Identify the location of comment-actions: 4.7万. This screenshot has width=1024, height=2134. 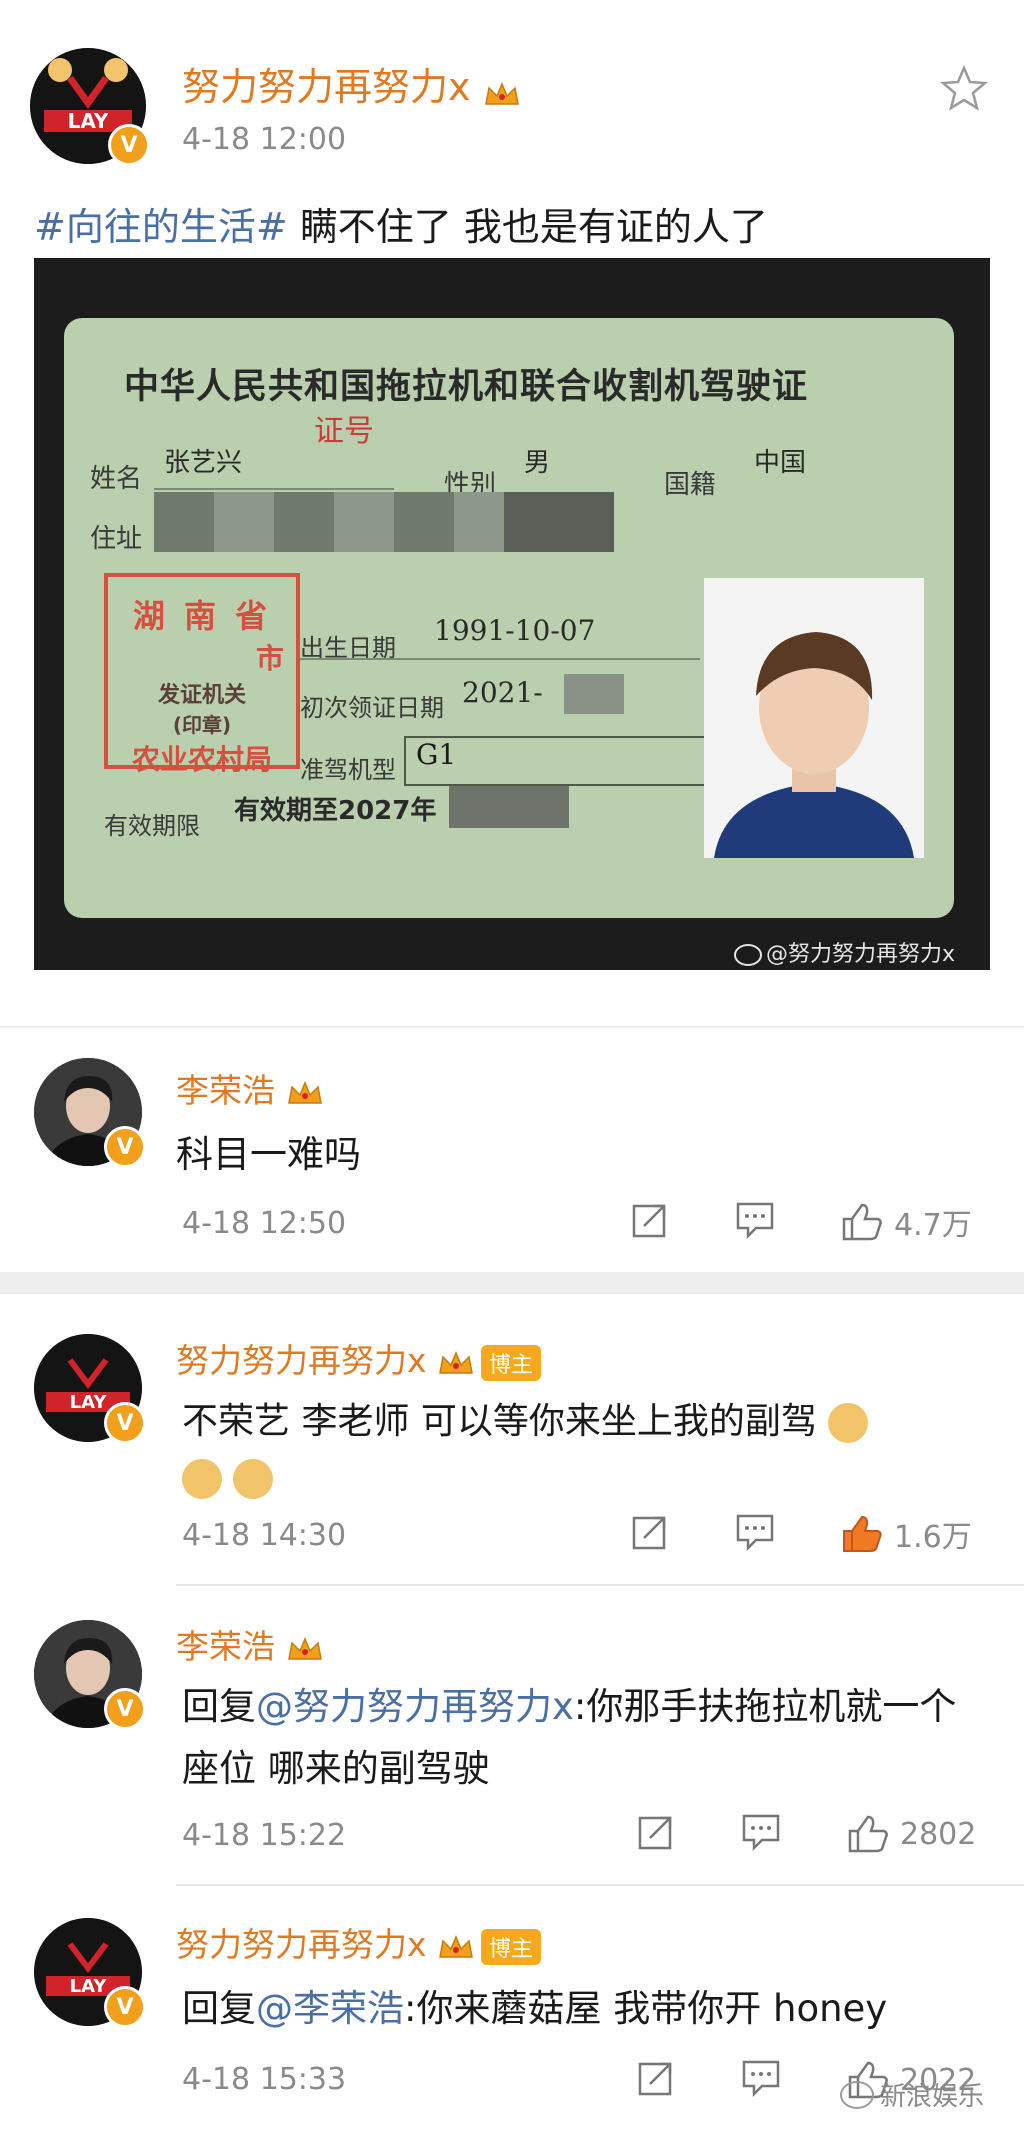
(801, 1222).